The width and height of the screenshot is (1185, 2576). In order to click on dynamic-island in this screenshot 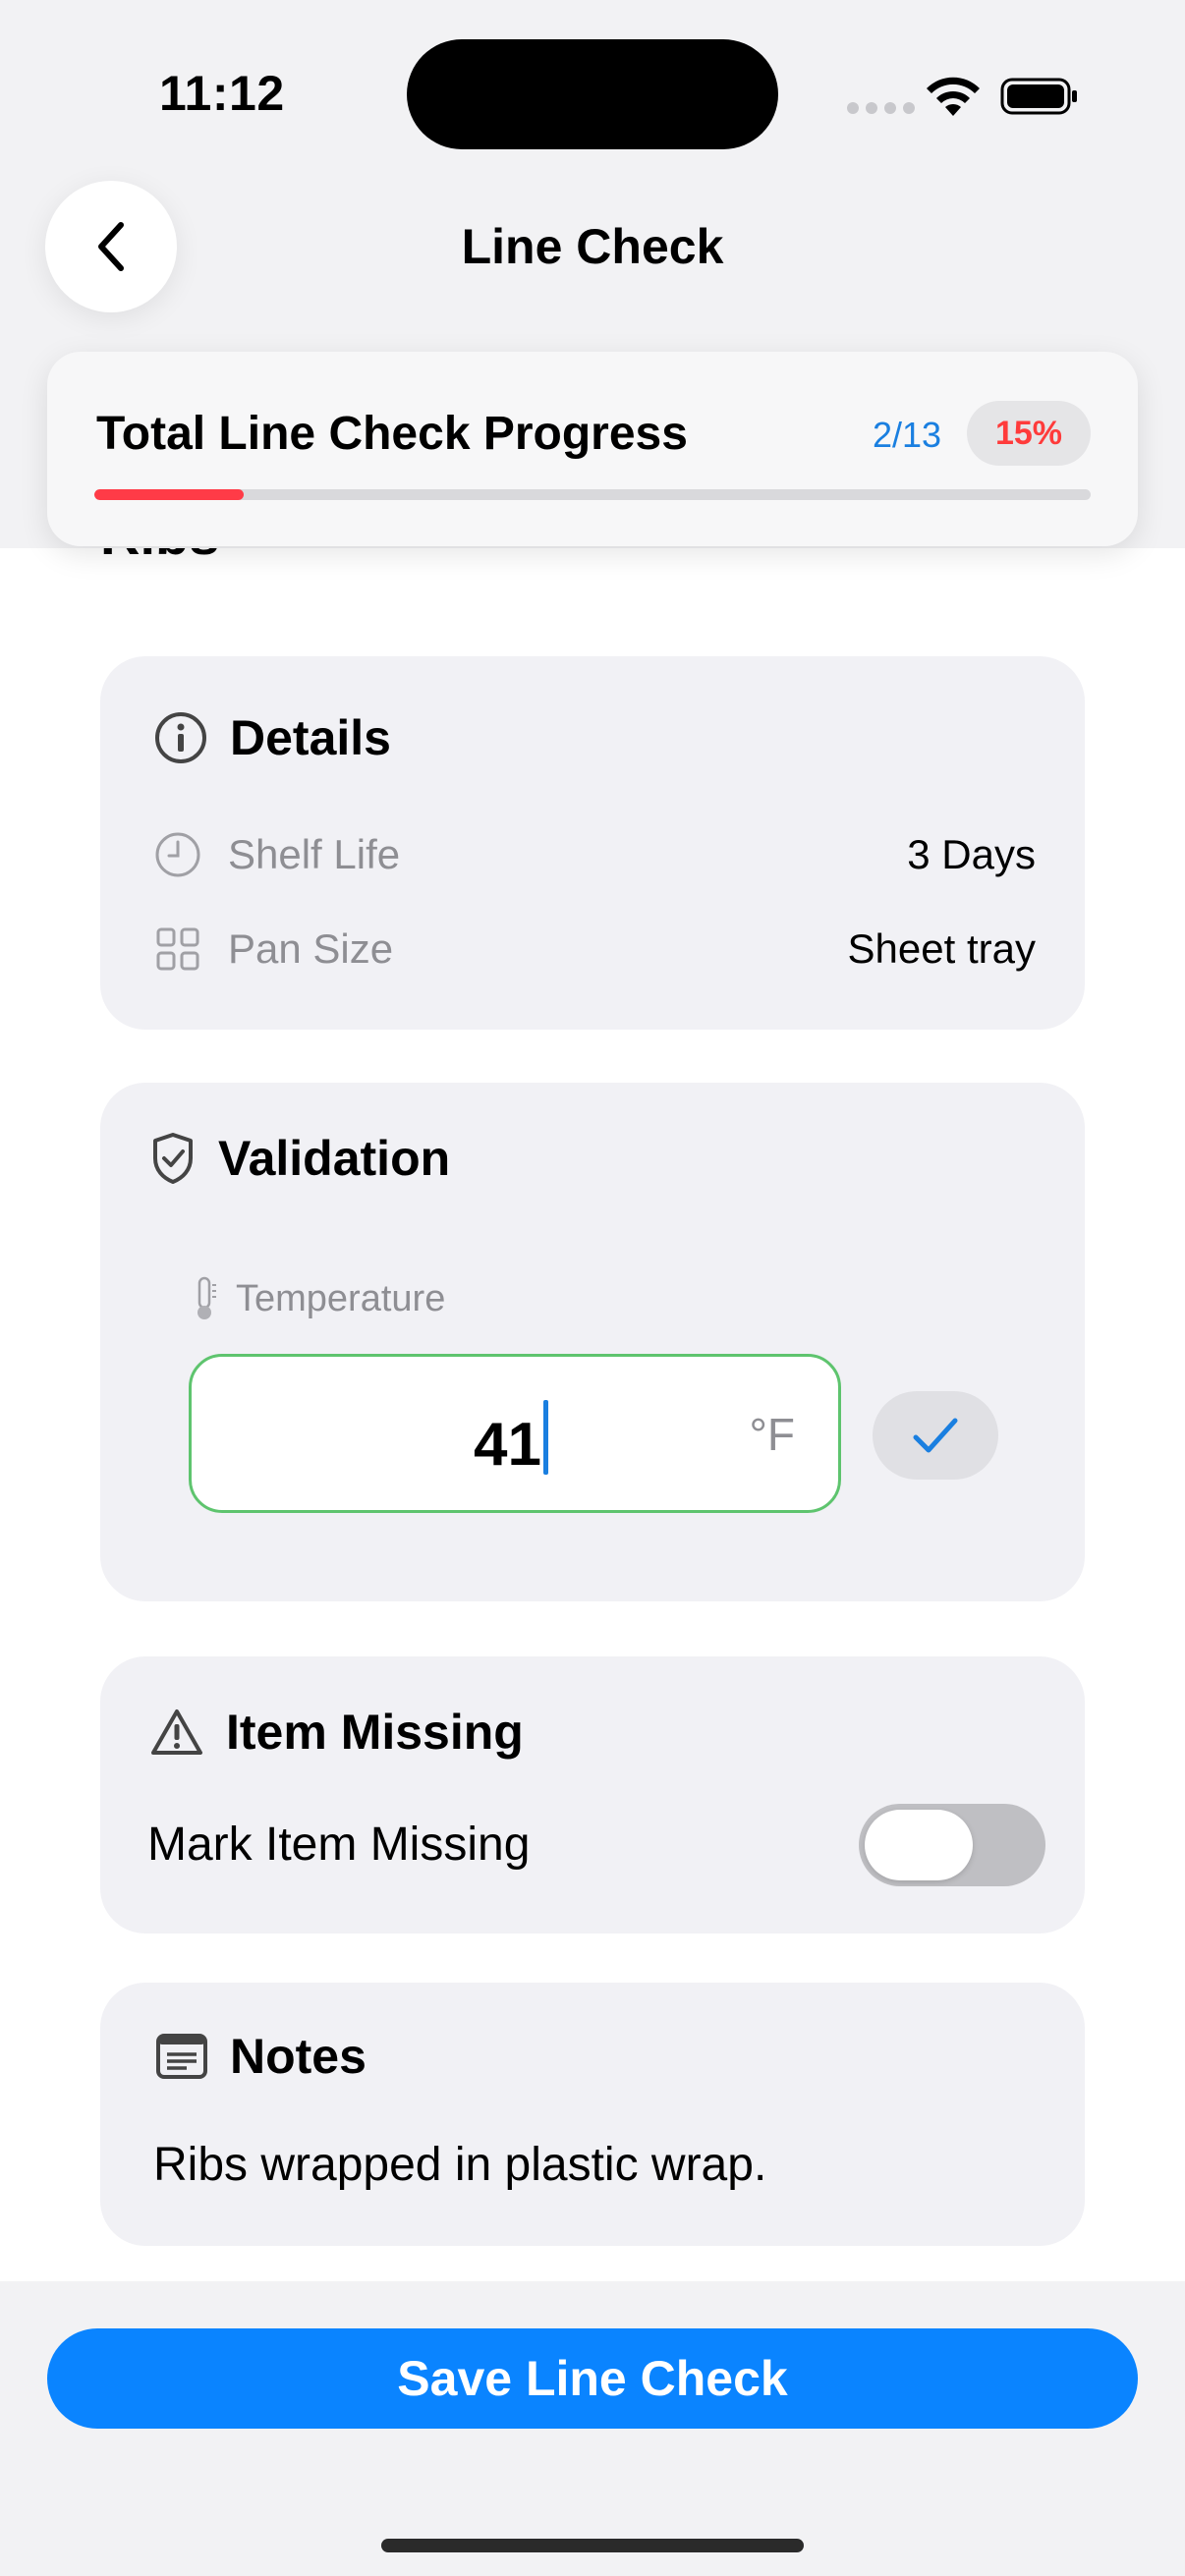, I will do `click(592, 94)`.